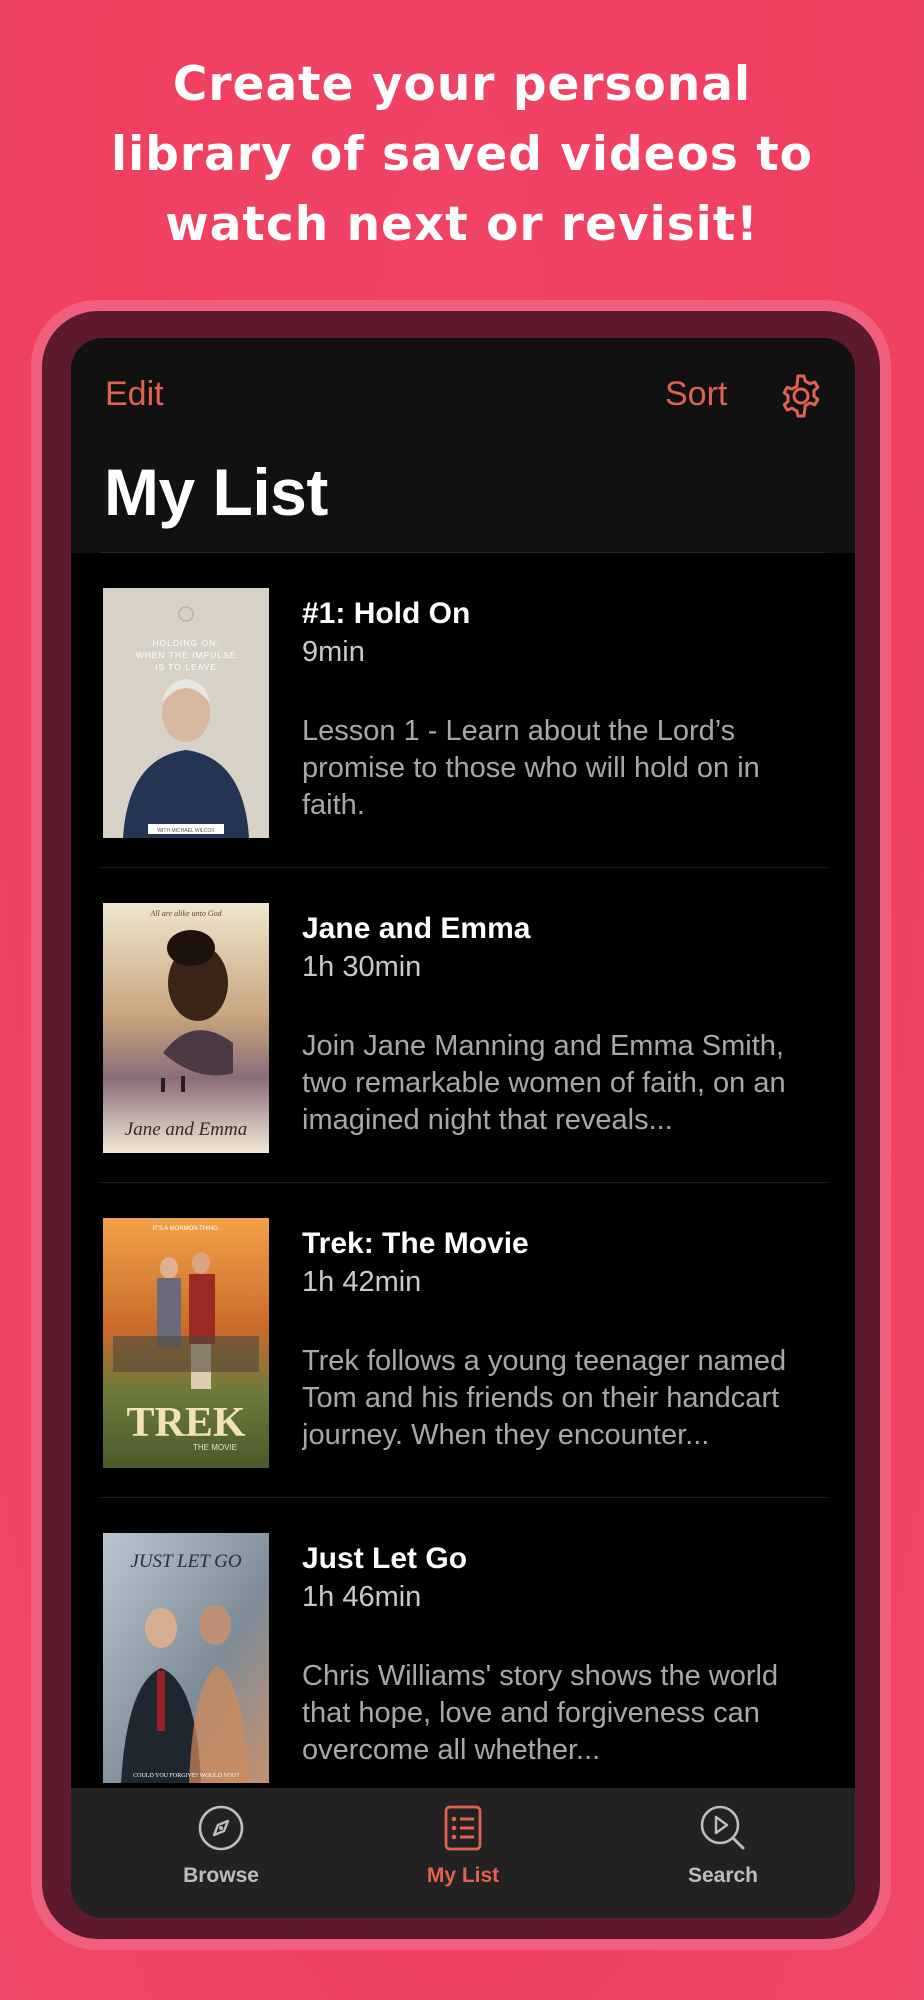  Describe the element at coordinates (185, 913) in the screenshot. I see `svg-text: All are alike unto God` at that location.